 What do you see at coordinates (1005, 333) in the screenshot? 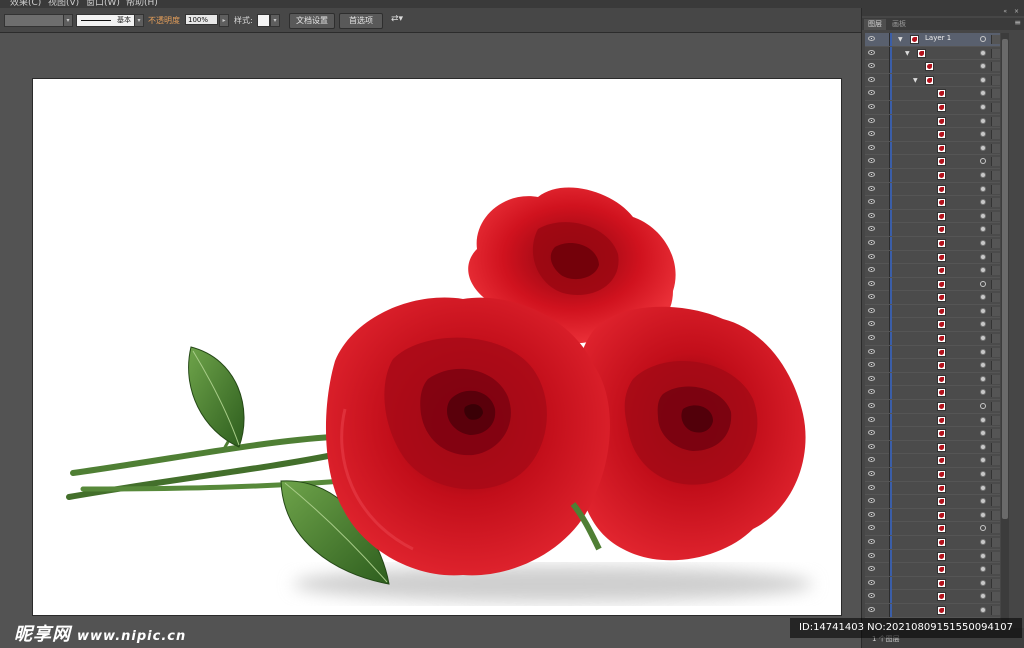
I see `layers-scrollbar` at bounding box center [1005, 333].